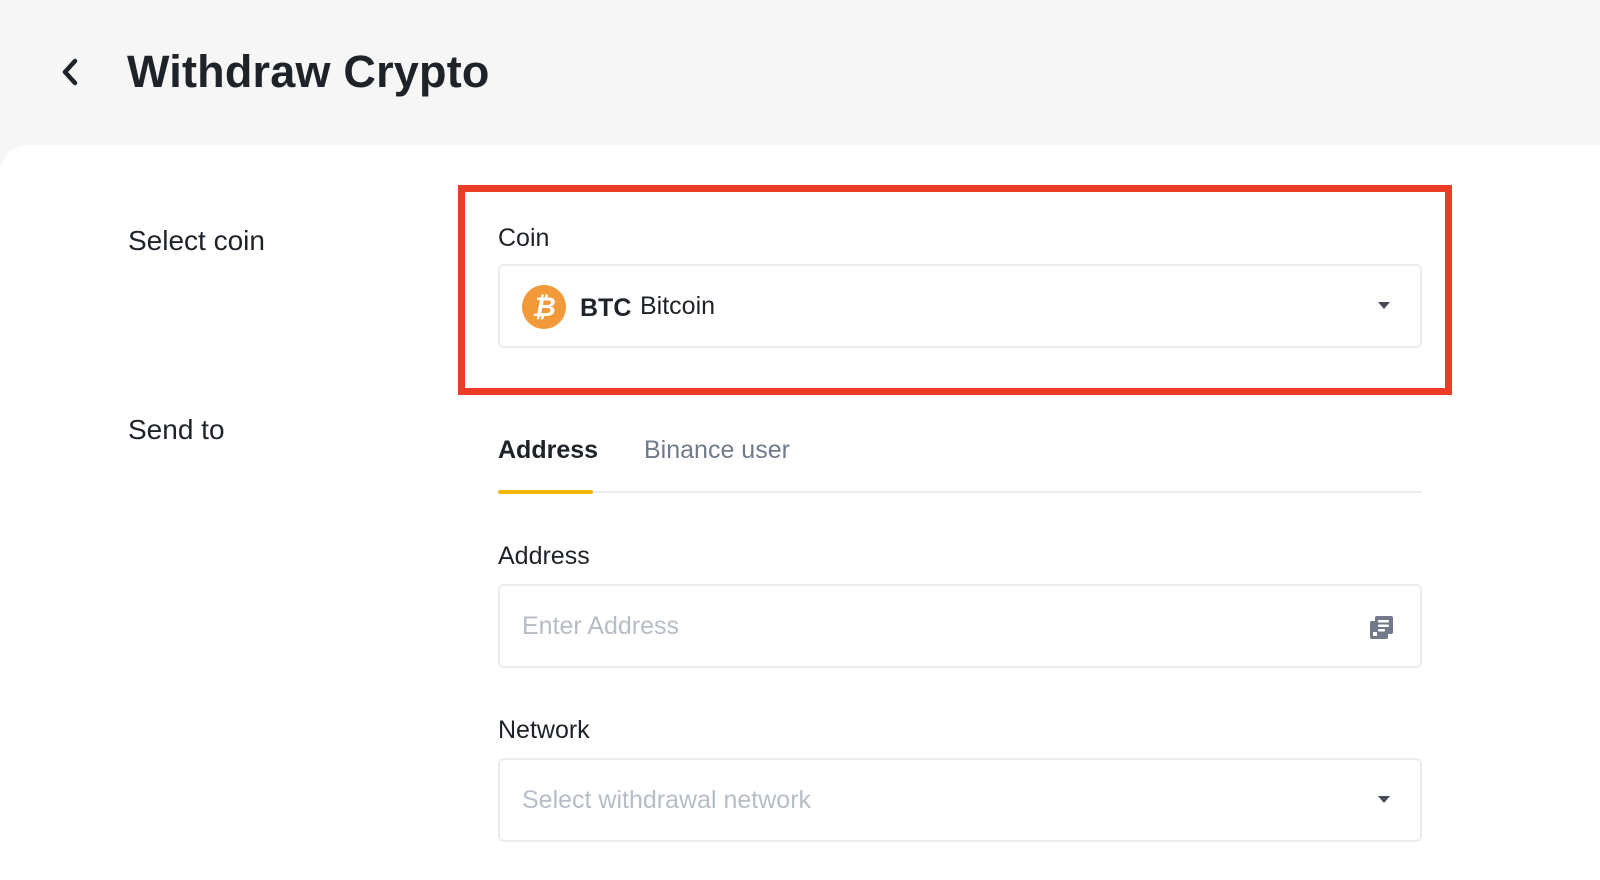 The image size is (1600, 880). Describe the element at coordinates (308, 71) in the screenshot. I see `page-title: Withdraw Crypto` at that location.